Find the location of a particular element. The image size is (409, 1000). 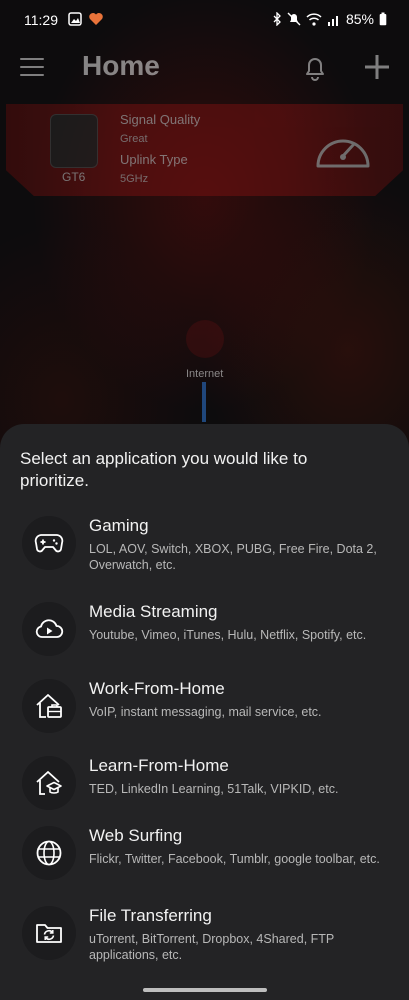

signal-quality-value: Great is located at coordinates (134, 139).